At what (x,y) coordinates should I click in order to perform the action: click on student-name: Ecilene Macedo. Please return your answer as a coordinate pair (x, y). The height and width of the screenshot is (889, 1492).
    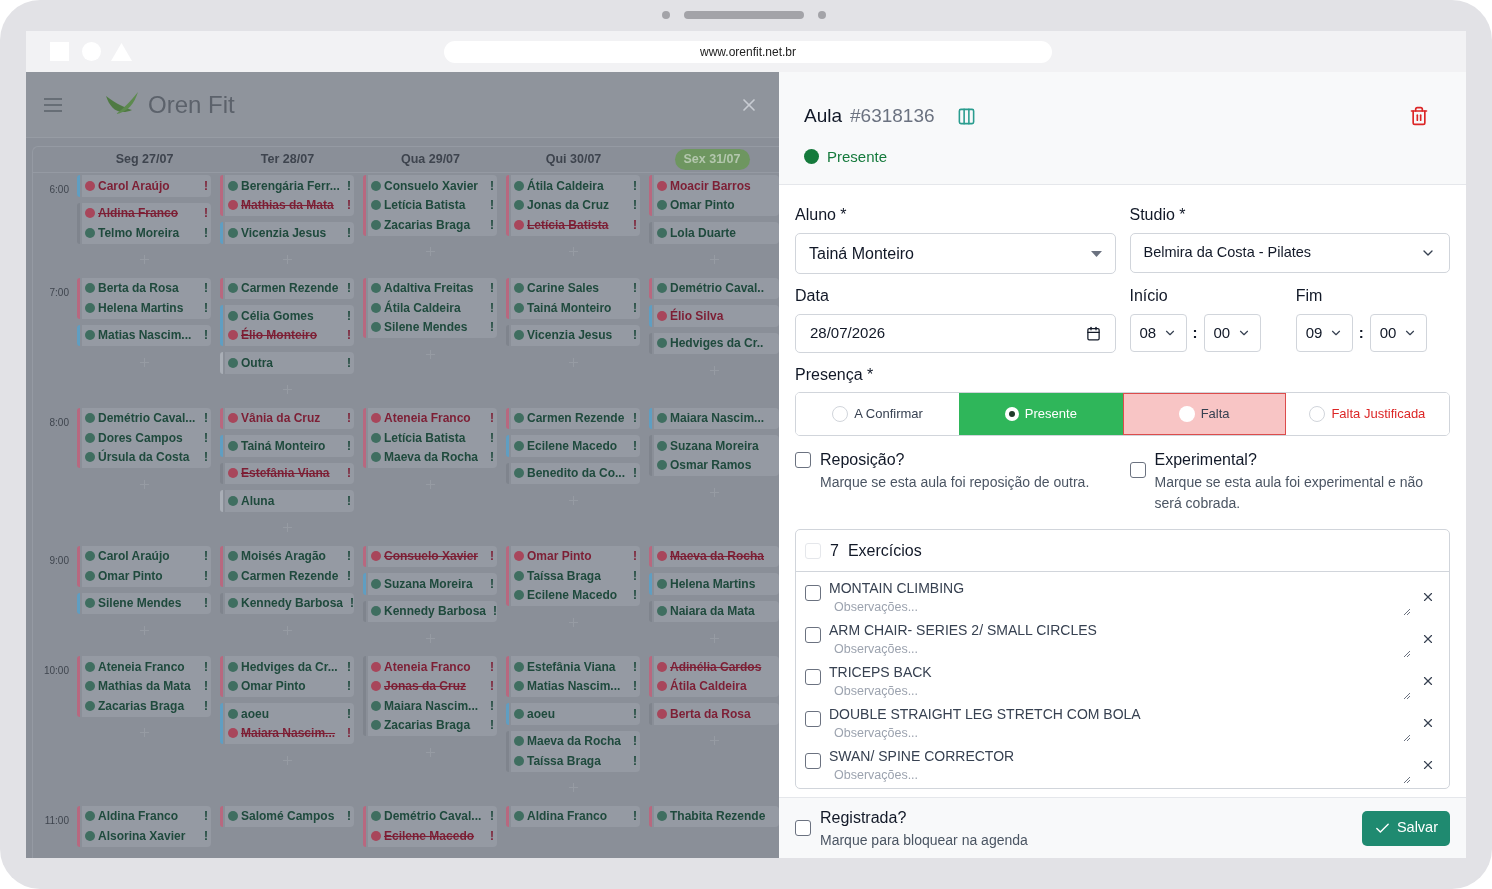
    Looking at the image, I should click on (572, 445).